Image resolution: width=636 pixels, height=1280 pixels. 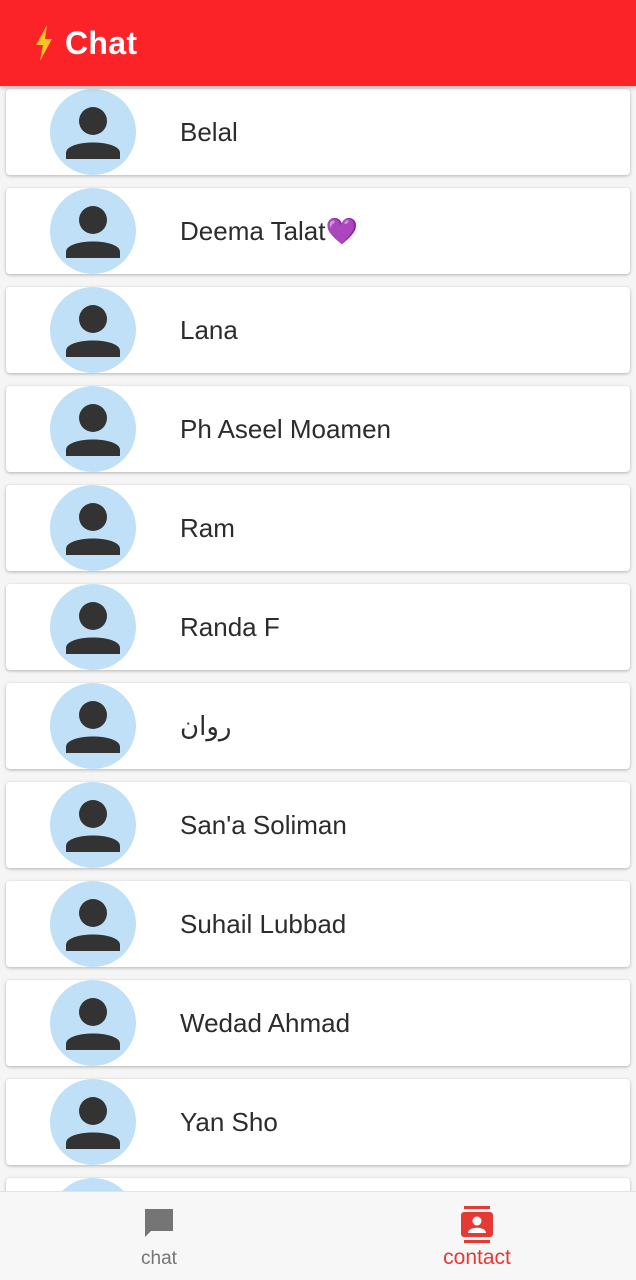 What do you see at coordinates (159, 1258) in the screenshot?
I see `nav-label-chat: chat` at bounding box center [159, 1258].